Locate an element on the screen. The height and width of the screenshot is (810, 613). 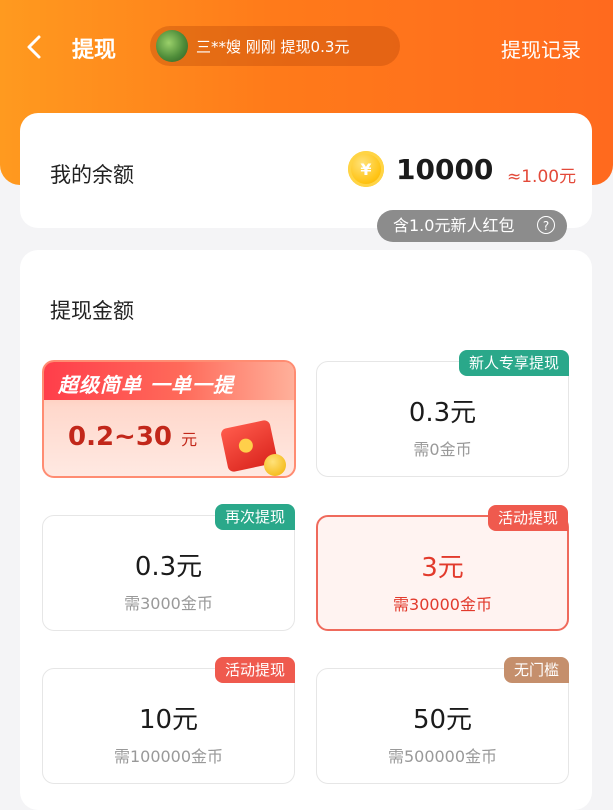
option-requirement: 需3000金币 is located at coordinates (168, 603).